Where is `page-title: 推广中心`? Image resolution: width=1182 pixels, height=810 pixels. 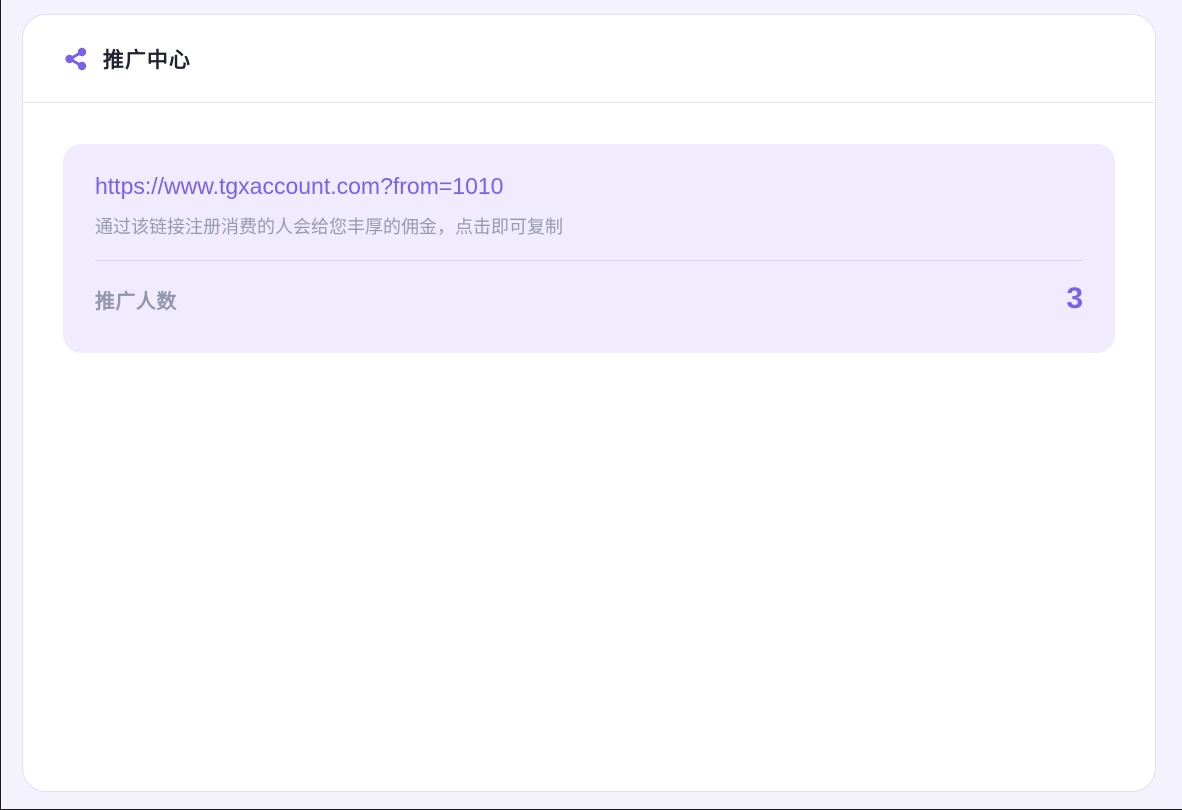
page-title: 推广中心 is located at coordinates (147, 59).